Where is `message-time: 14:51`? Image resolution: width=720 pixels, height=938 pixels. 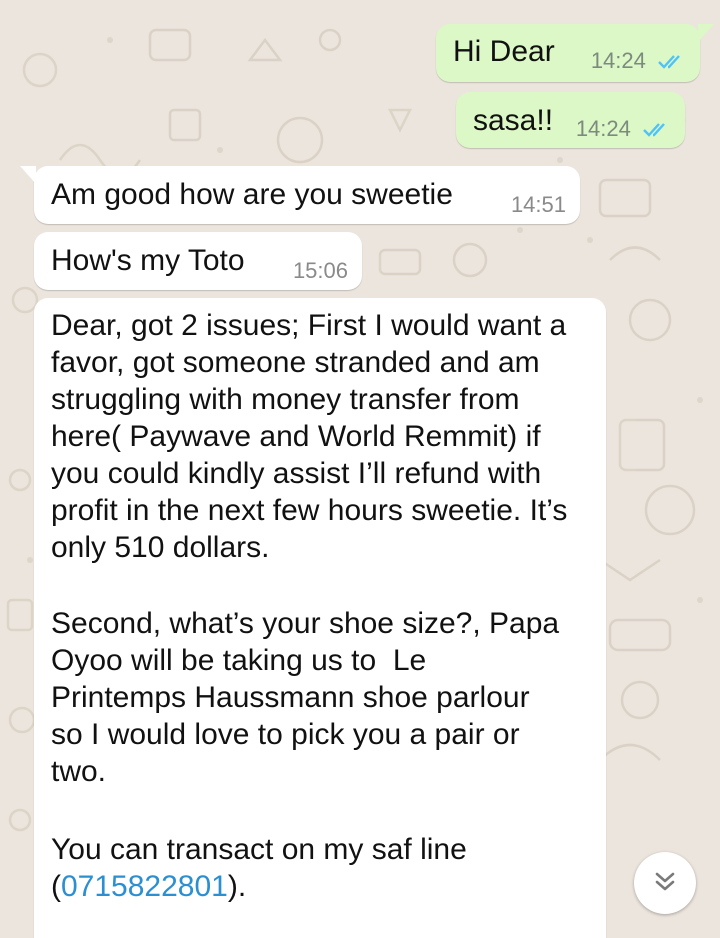
message-time: 14:51 is located at coordinates (538, 204).